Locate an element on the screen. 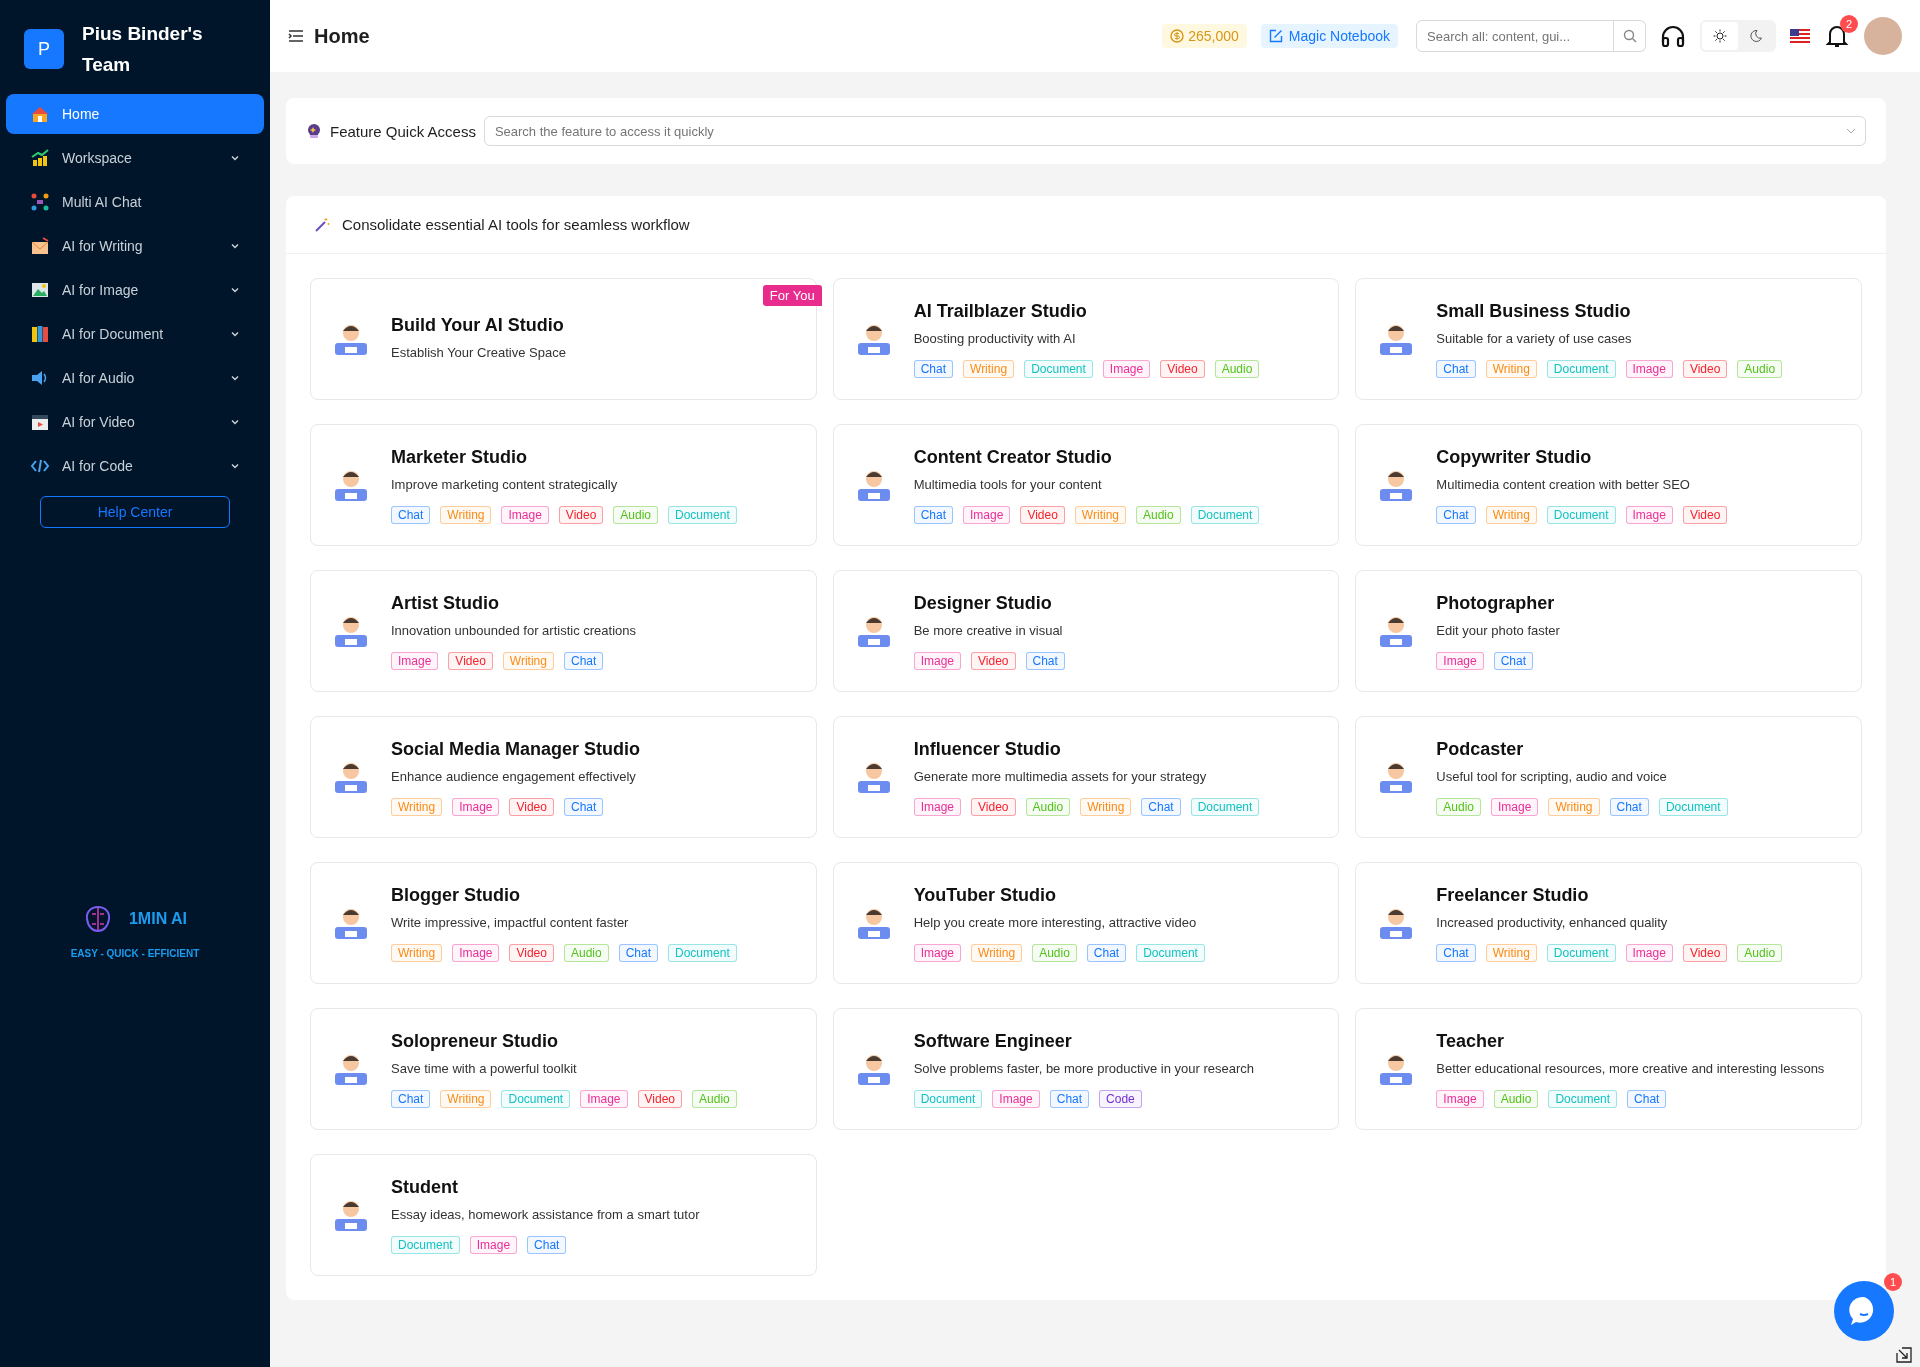 The image size is (1920, 1367). studio-title: Social Media Manager Studio is located at coordinates (516, 749).